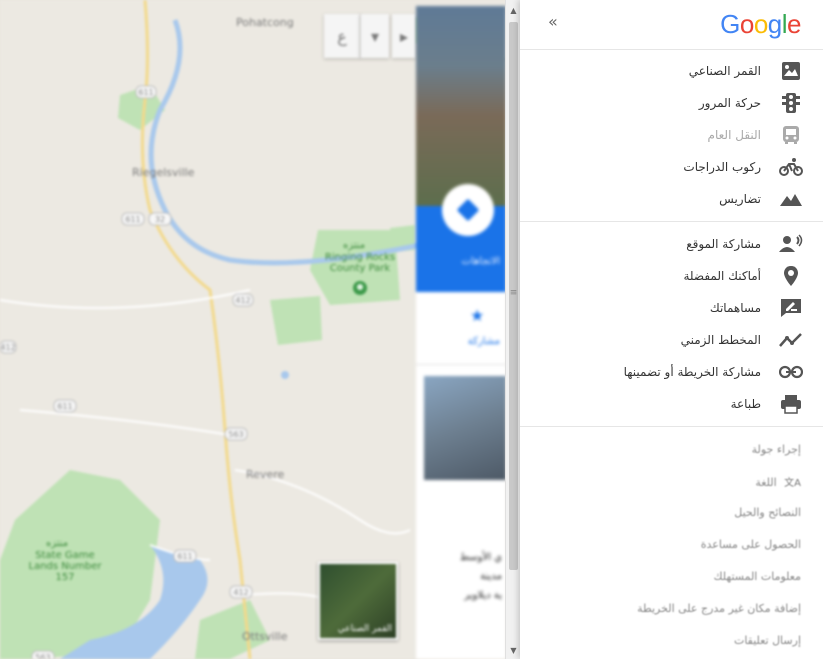 The height and width of the screenshot is (659, 823). I want to click on contributions-icon, so click(791, 308).